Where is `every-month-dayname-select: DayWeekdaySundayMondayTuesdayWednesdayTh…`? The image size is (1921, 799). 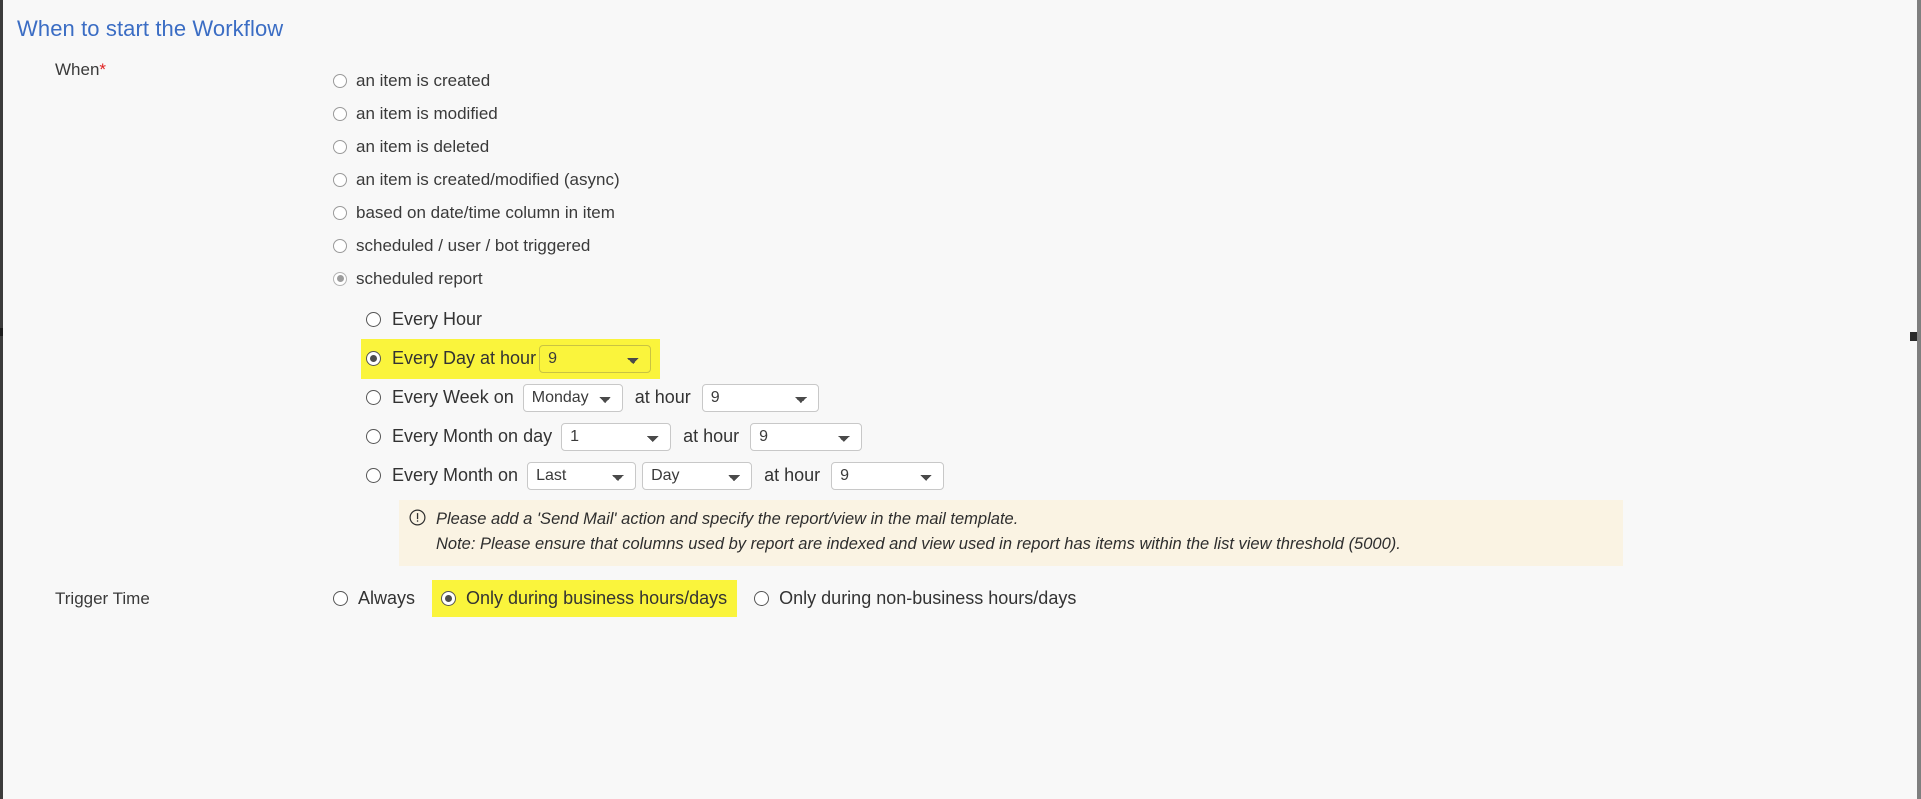
every-month-dayname-select: DayWeekdaySundayMondayTuesdayWednesdayTh… is located at coordinates (697, 475).